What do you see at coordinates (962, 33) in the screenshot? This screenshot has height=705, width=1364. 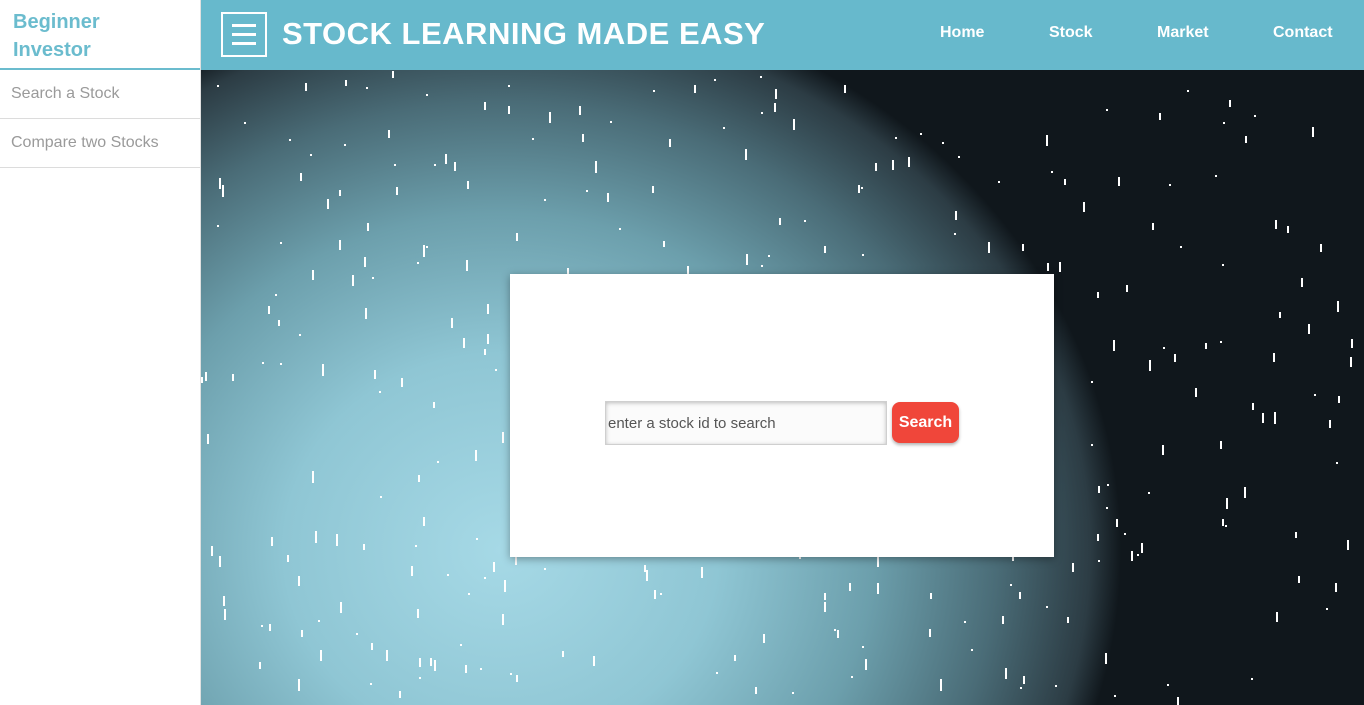 I see `nav-home-link: Home` at bounding box center [962, 33].